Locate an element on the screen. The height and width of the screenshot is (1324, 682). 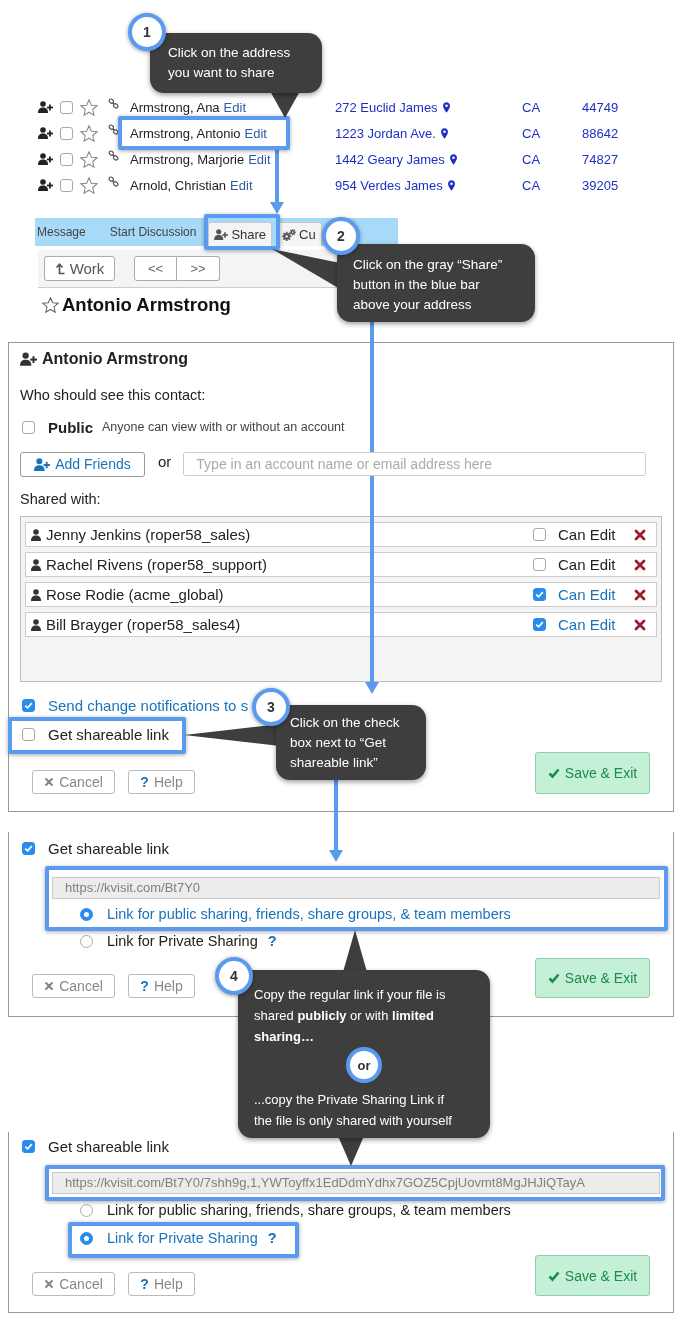
contact-name: Armstrong, Antonio is located at coordinates (185, 133).